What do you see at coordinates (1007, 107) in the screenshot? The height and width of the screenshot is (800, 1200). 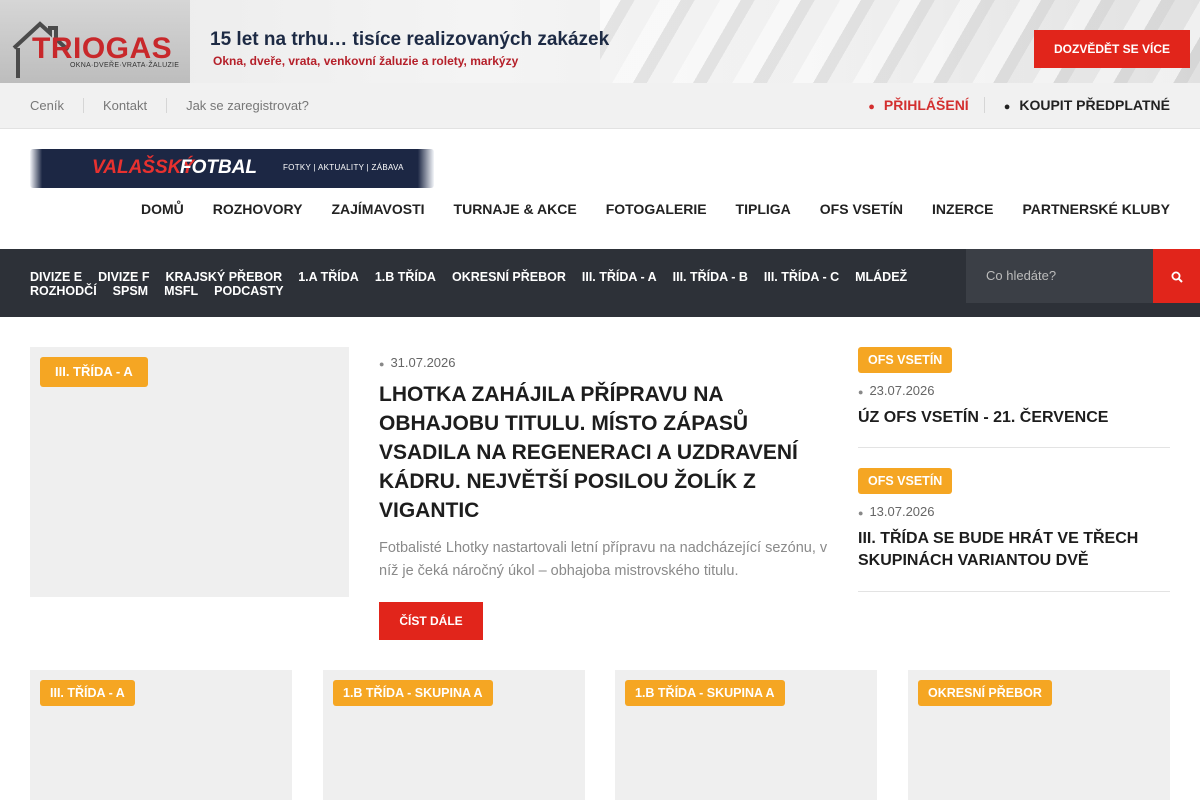 I see `cart-icon: ●` at bounding box center [1007, 107].